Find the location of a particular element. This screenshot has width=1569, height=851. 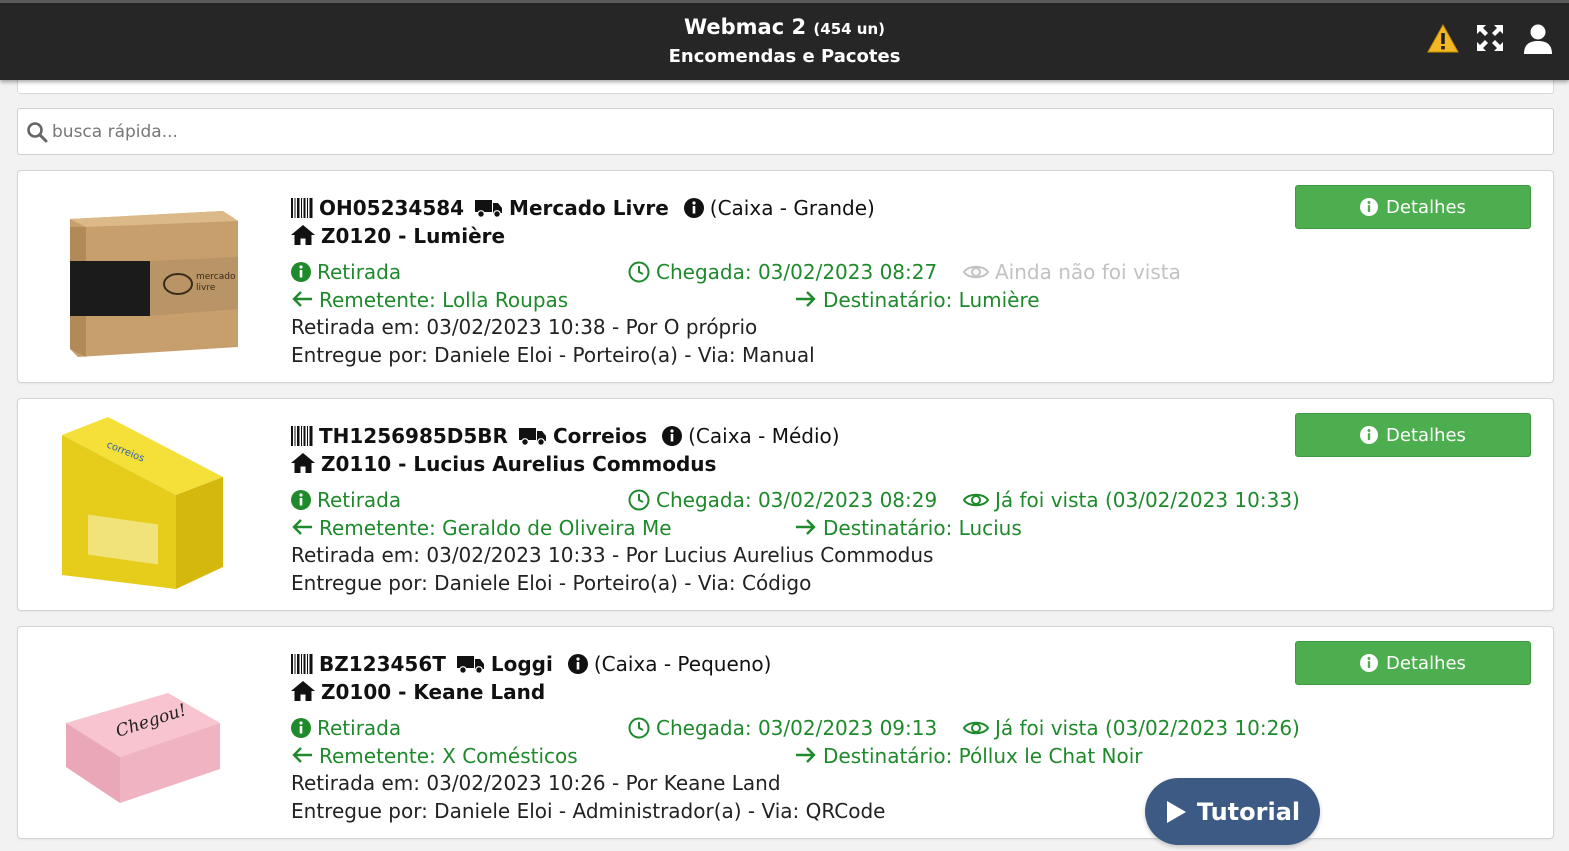

package-image: mercado livre is located at coordinates (154, 284).